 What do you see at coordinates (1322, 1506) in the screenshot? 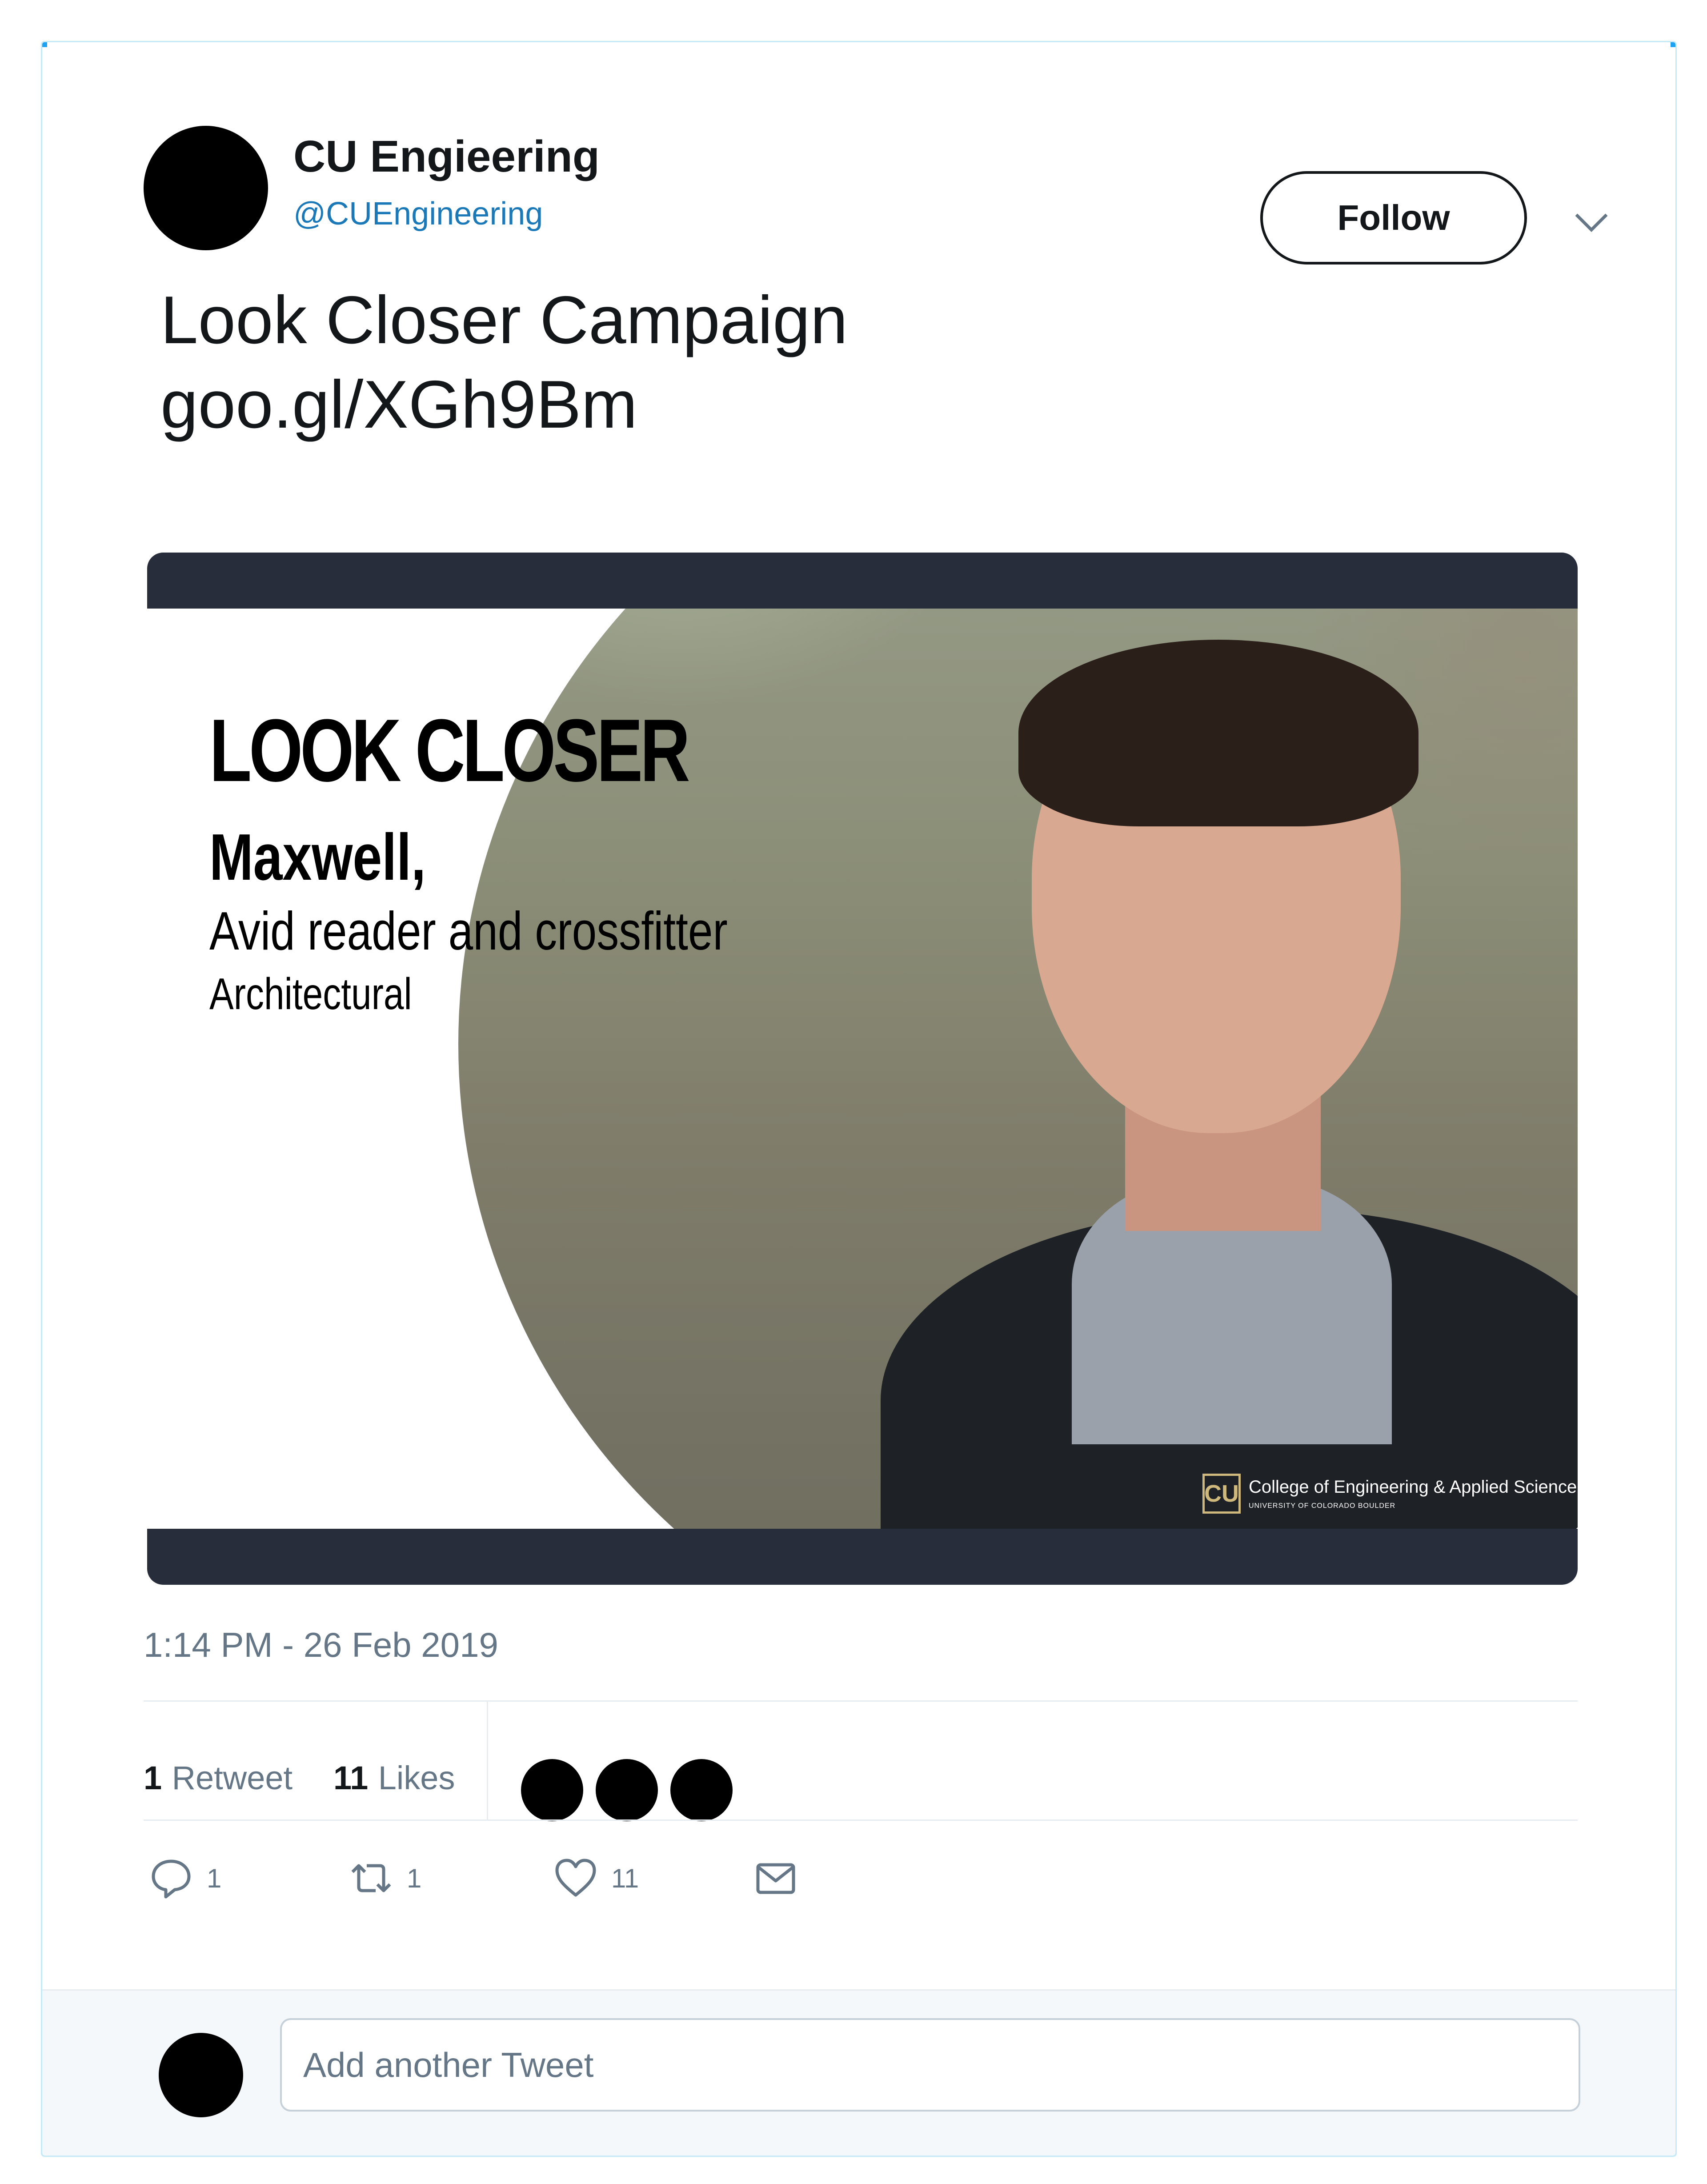
I see `media-org-subtitle: UNIVERSITY OF COLORADO BOULDER` at bounding box center [1322, 1506].